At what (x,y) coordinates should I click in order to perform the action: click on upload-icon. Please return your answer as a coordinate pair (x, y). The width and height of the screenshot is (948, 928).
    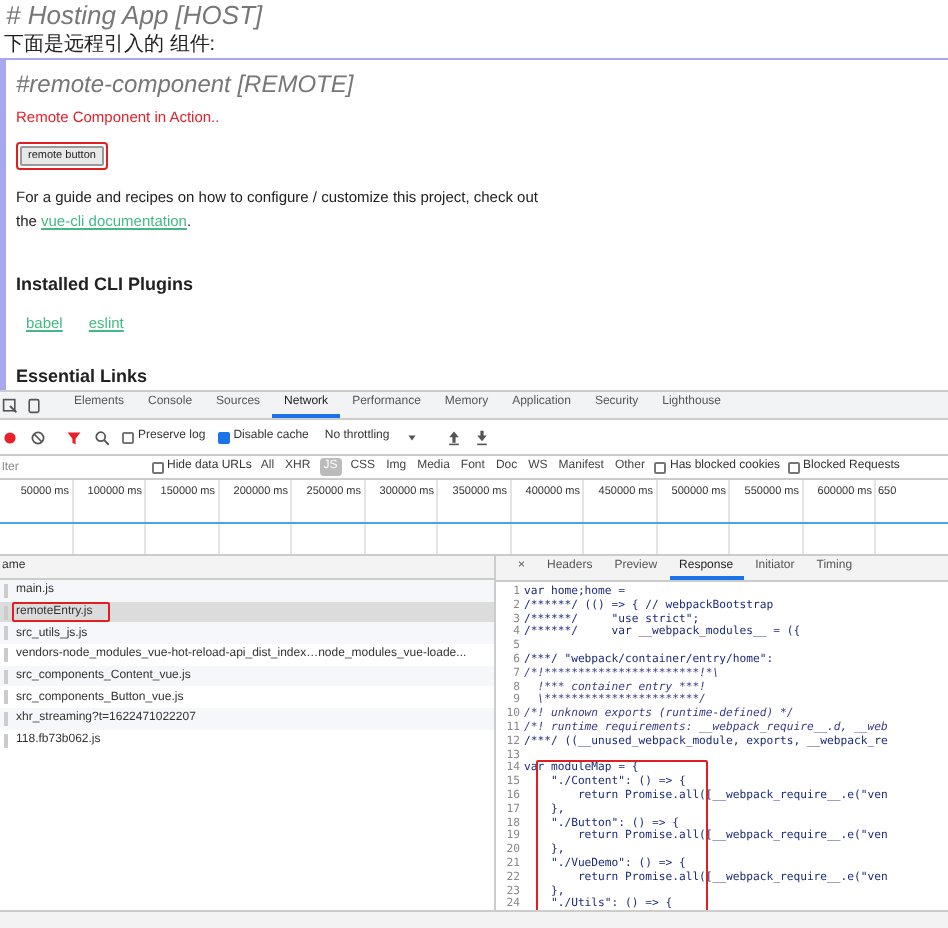
    Looking at the image, I should click on (453, 437).